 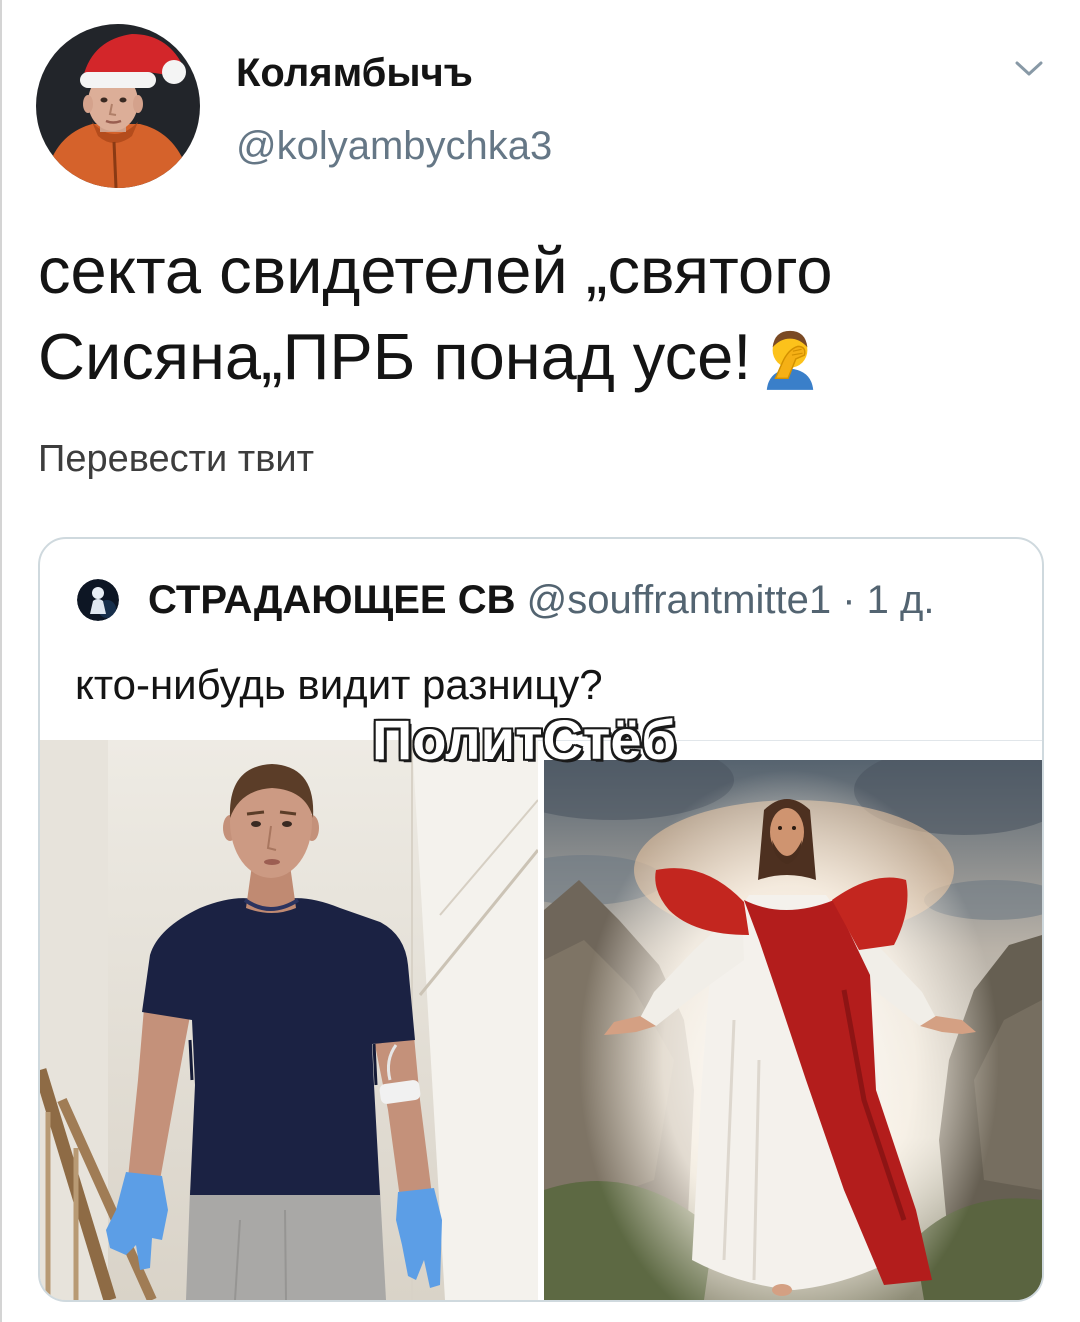 I want to click on author-name: Колямбычъ, so click(x=354, y=73).